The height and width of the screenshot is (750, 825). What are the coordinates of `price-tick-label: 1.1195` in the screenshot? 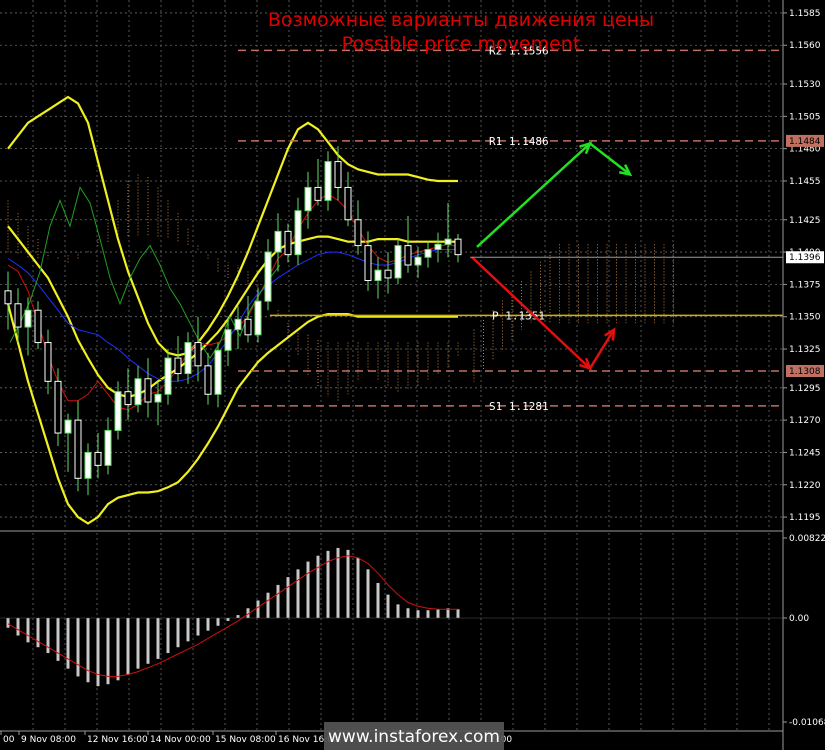 It's located at (805, 518).